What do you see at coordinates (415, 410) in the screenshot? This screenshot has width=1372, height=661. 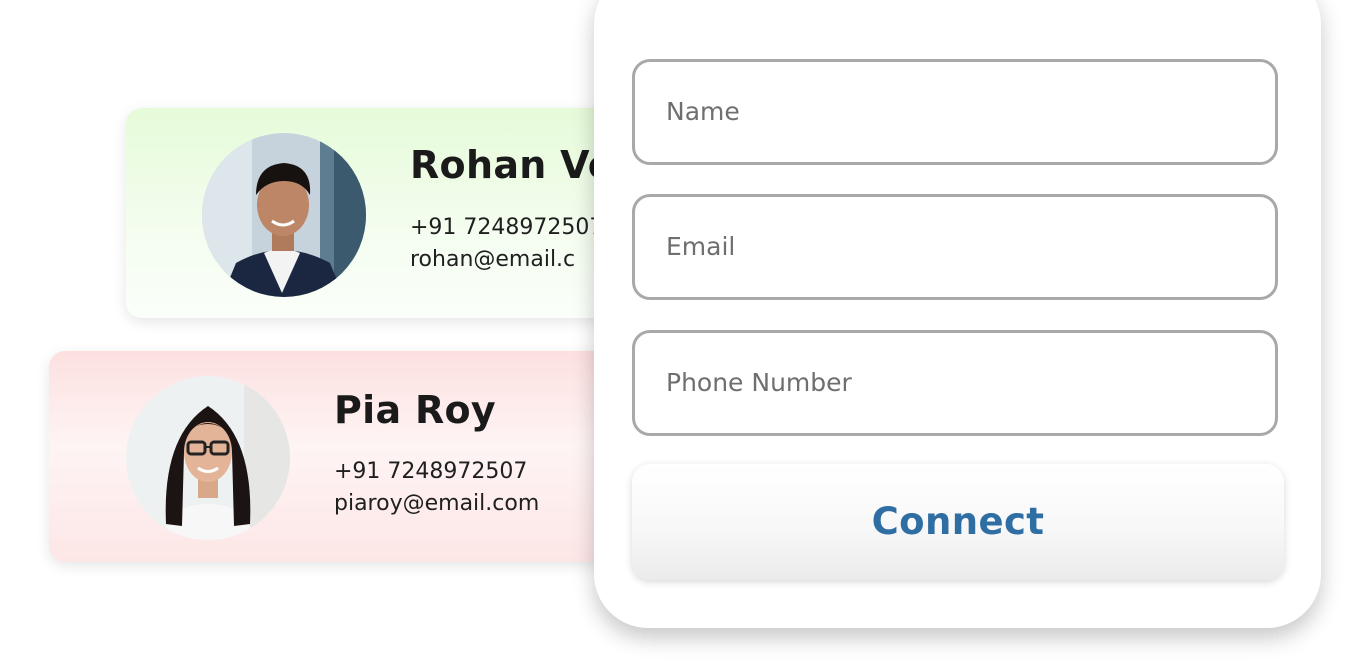 I see `contact-name: Pia Roy` at bounding box center [415, 410].